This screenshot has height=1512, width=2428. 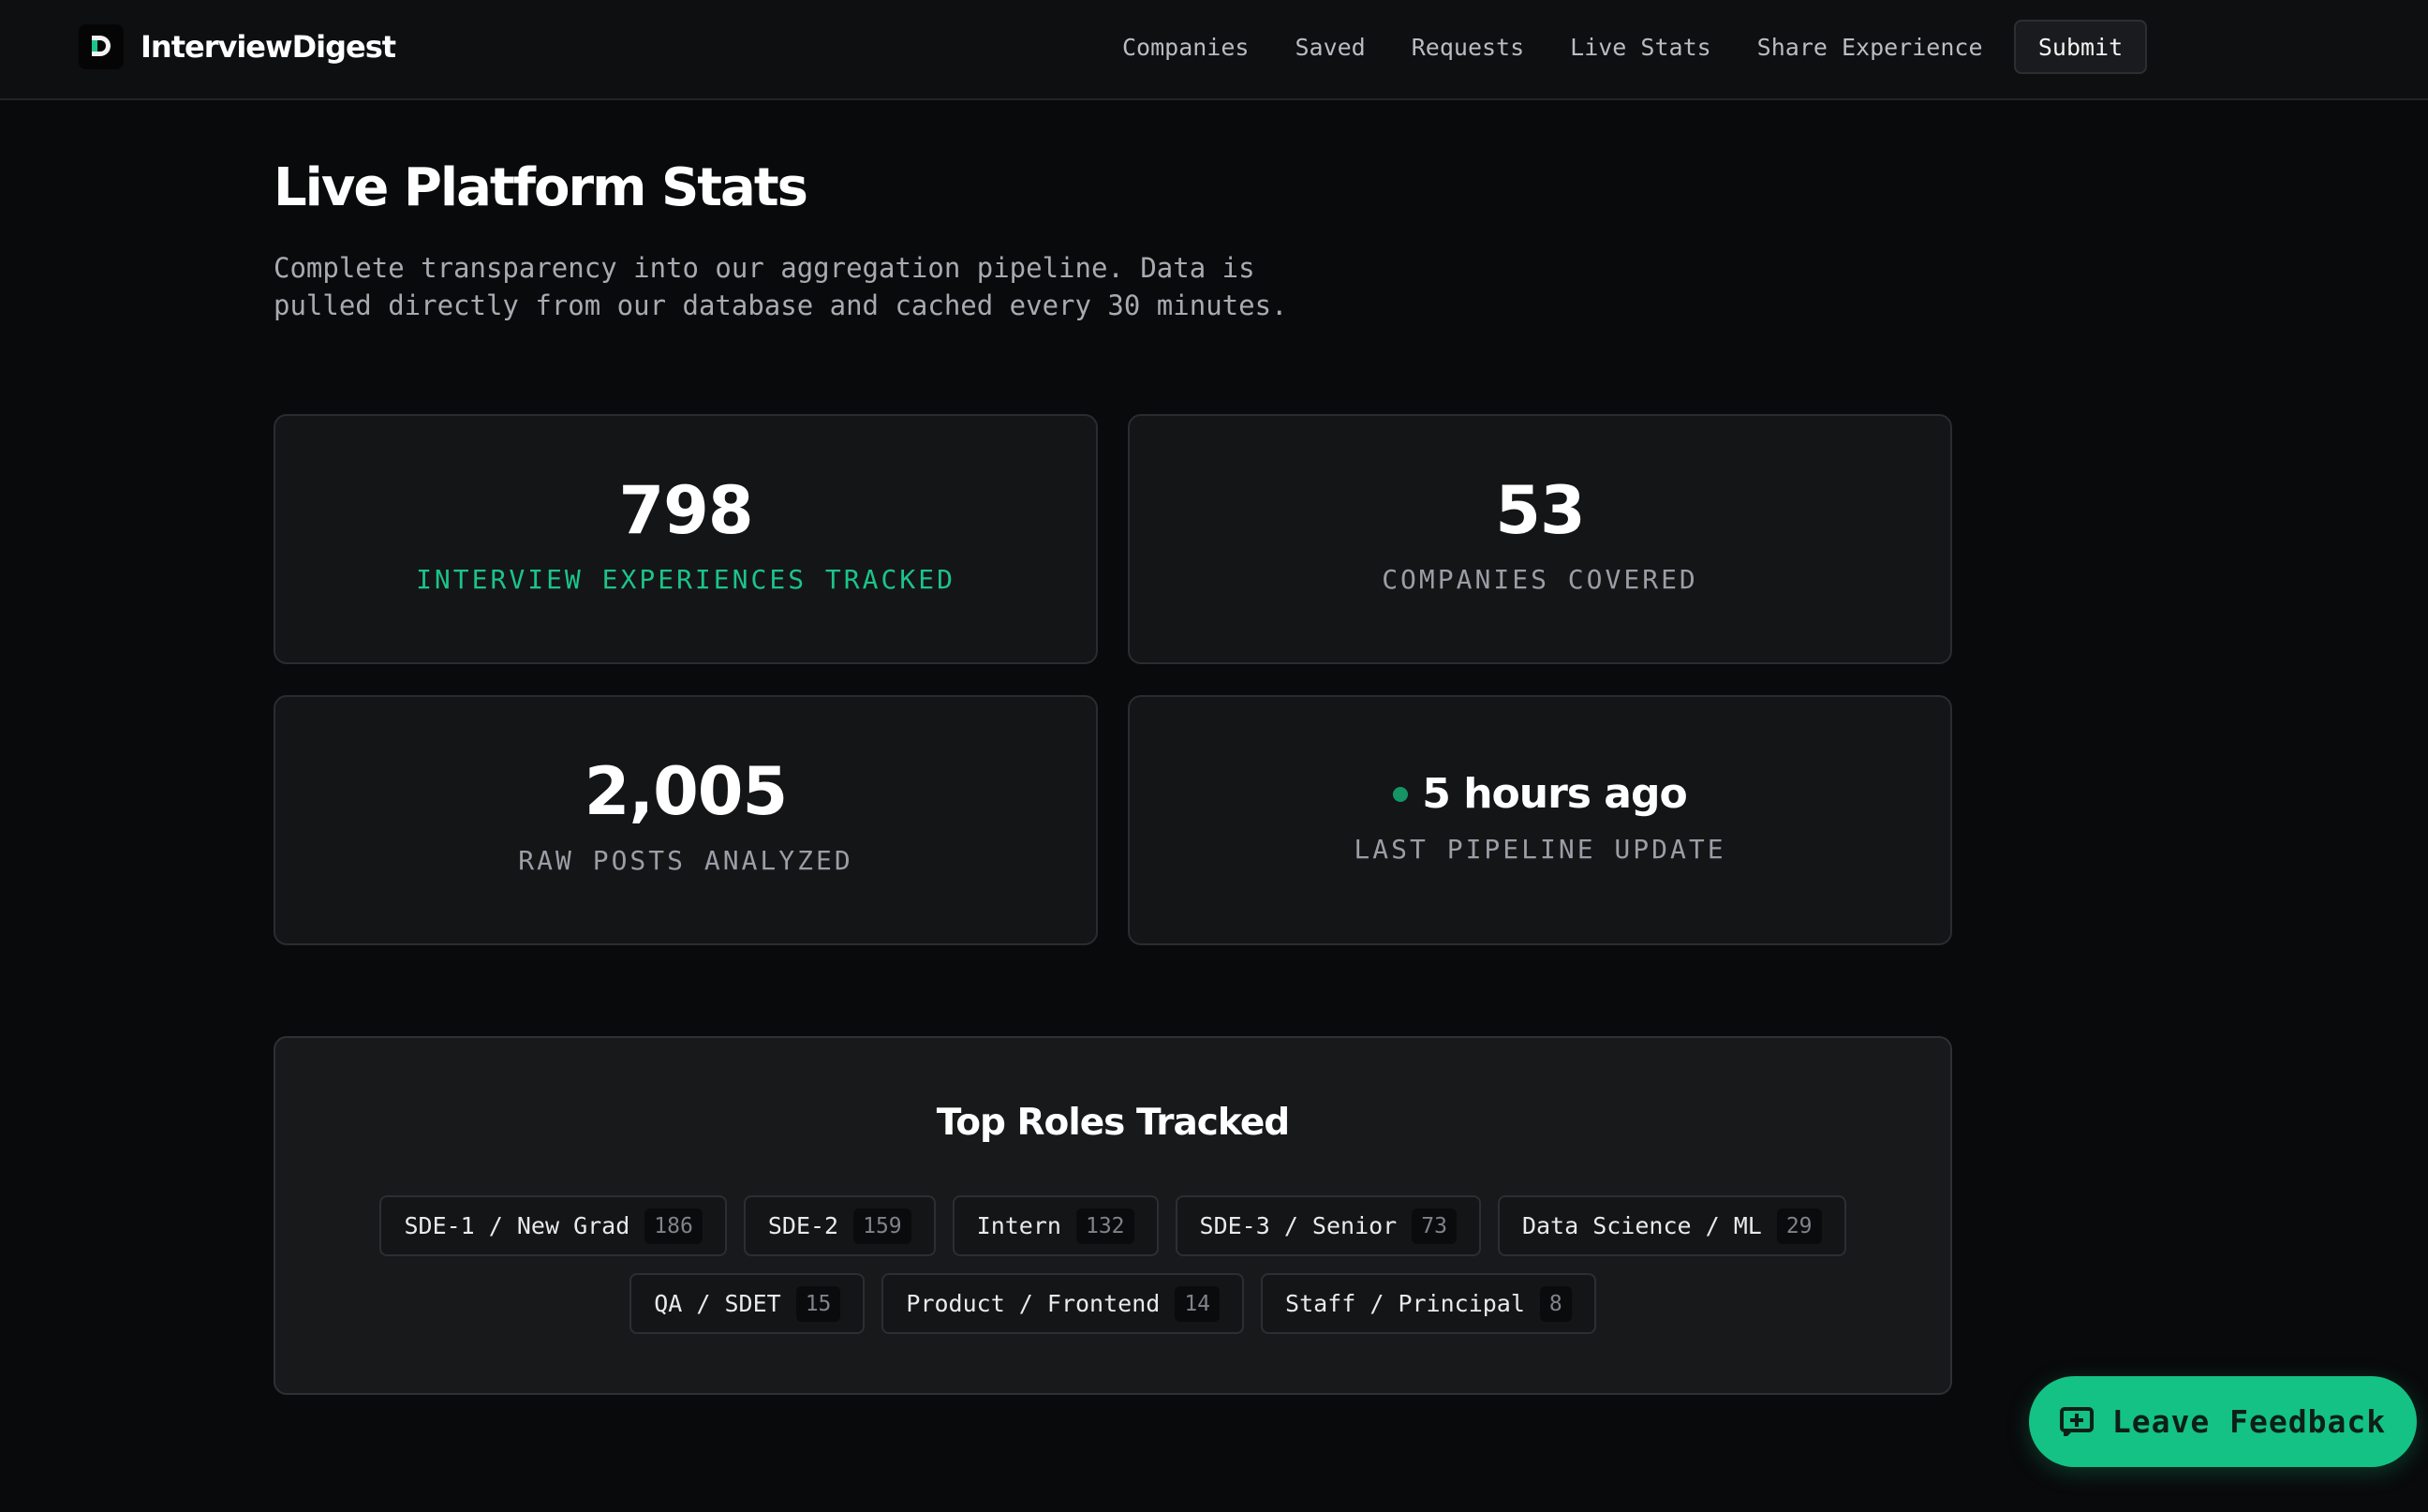 What do you see at coordinates (686, 791) in the screenshot?
I see `stat-value: 2,005` at bounding box center [686, 791].